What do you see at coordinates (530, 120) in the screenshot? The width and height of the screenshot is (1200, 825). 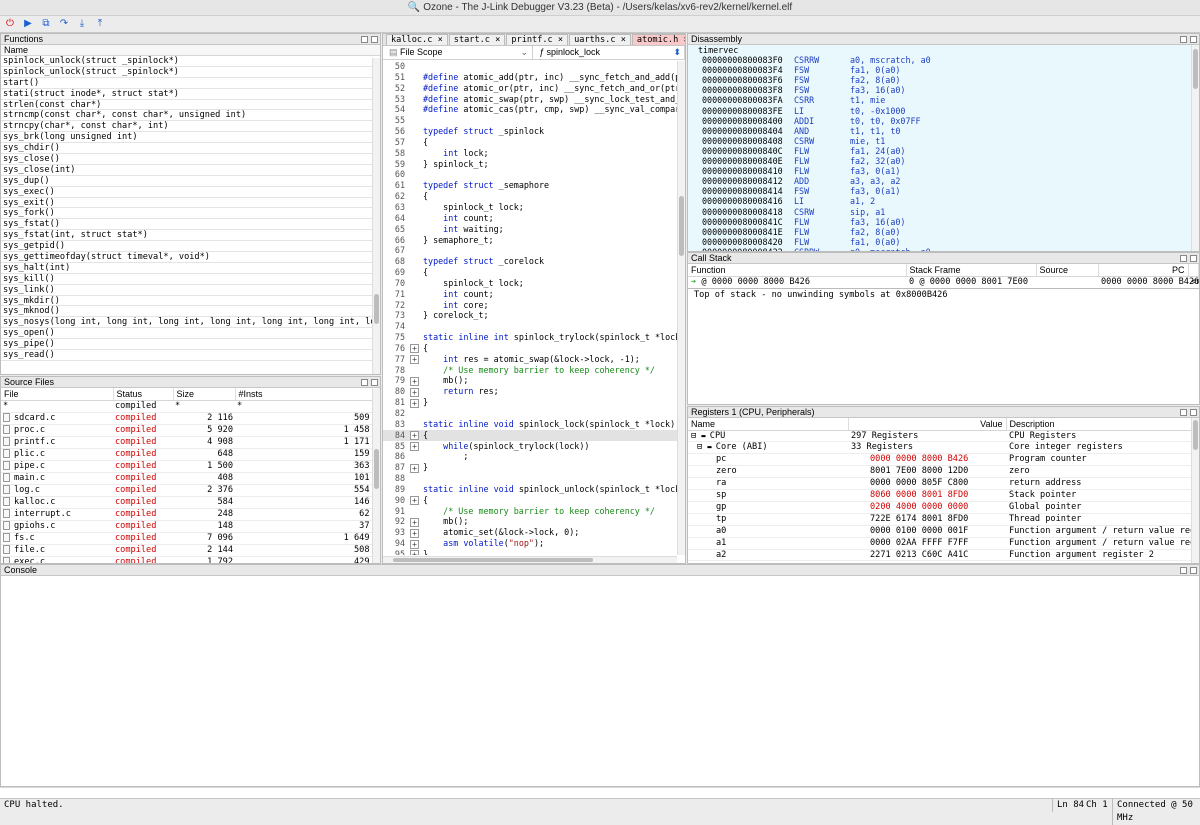 I see `code-line: 55` at bounding box center [530, 120].